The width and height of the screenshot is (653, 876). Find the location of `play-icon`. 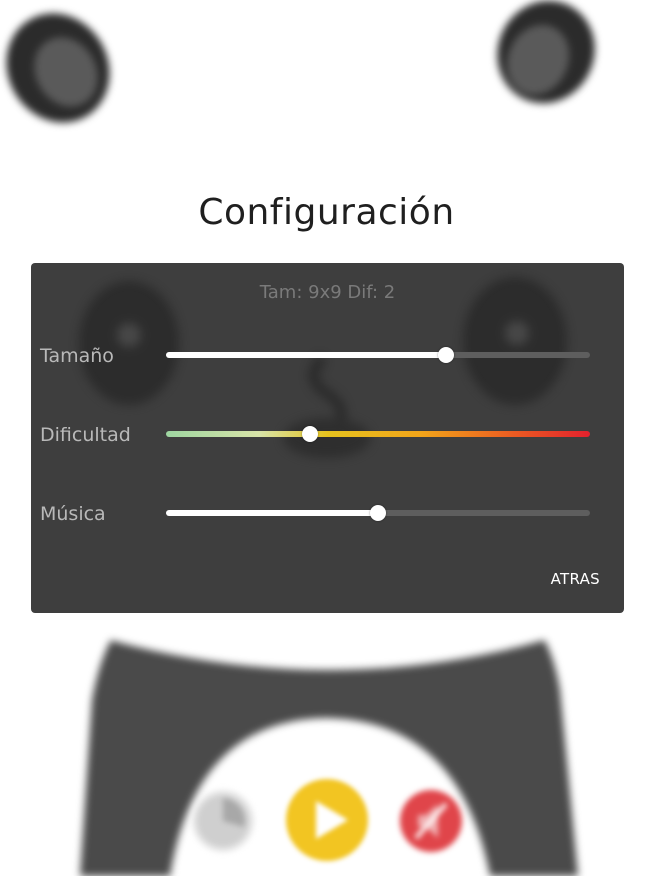

play-icon is located at coordinates (332, 820).